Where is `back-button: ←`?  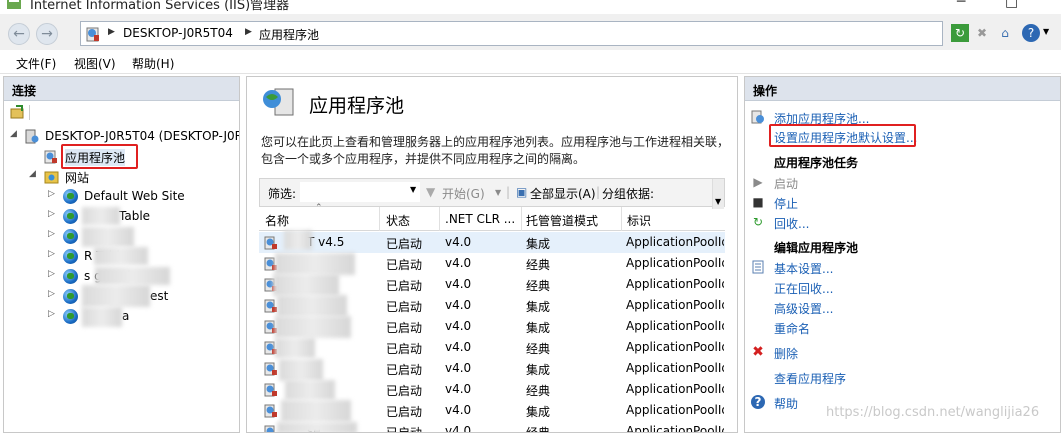 back-button: ← is located at coordinates (19, 34).